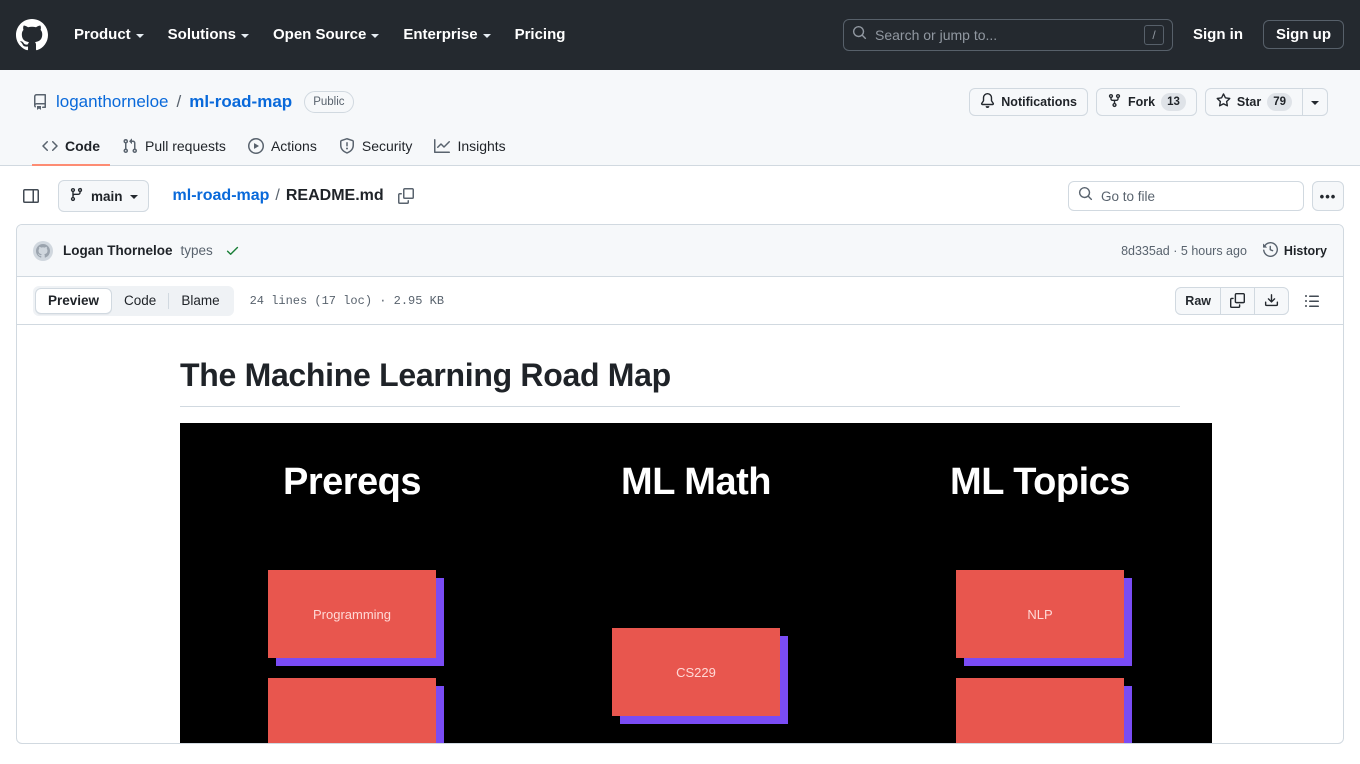 The width and height of the screenshot is (1360, 764). What do you see at coordinates (1128, 196) in the screenshot?
I see `go-to-file-placeholder: Go to file` at bounding box center [1128, 196].